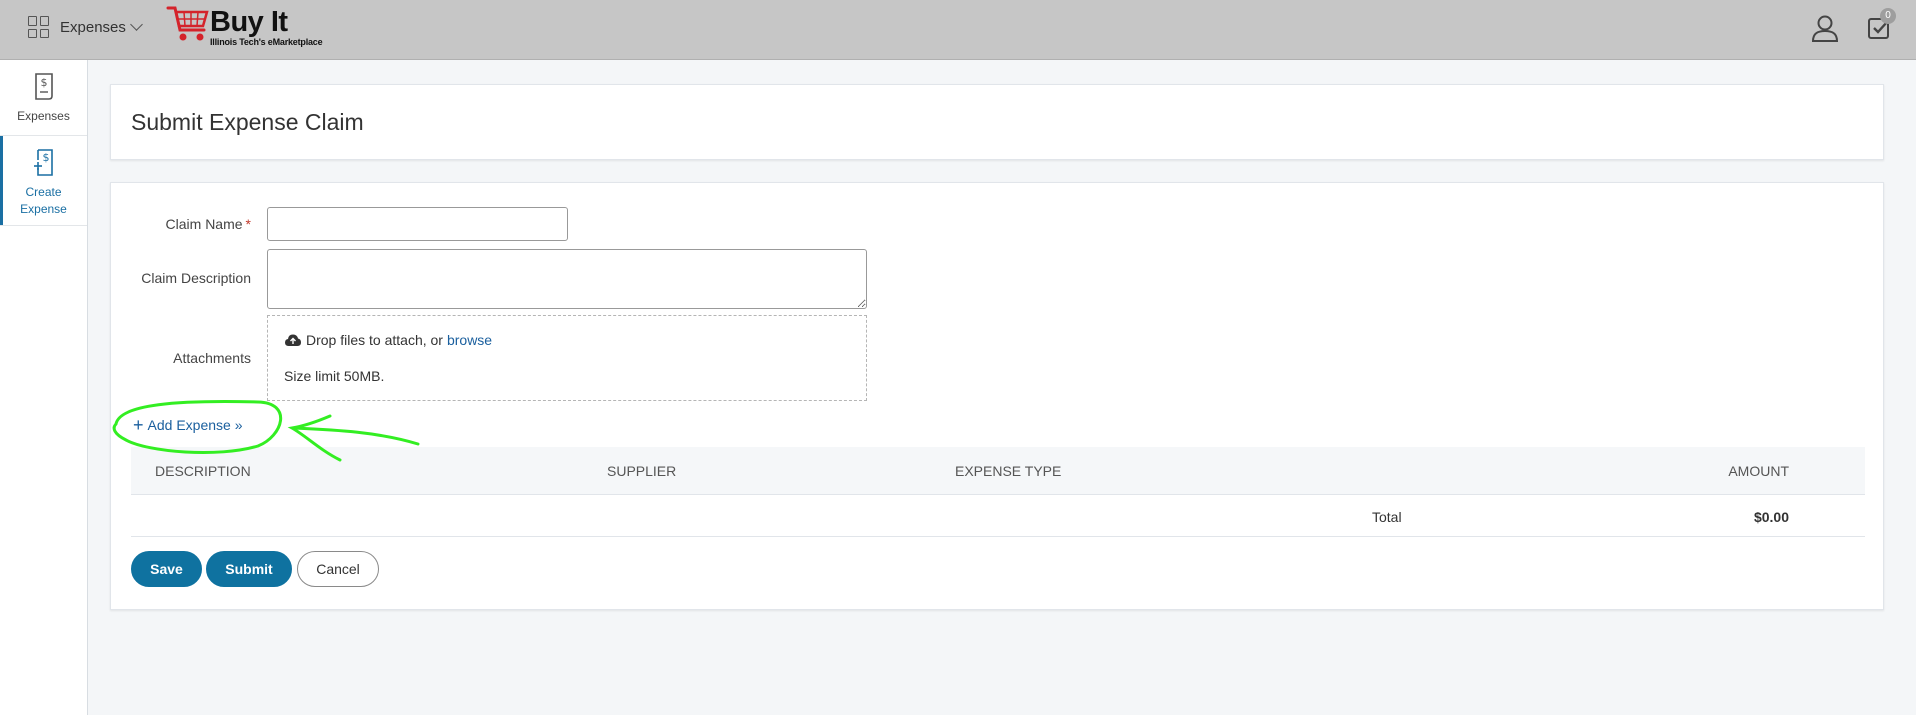 This screenshot has height=715, width=1916. Describe the element at coordinates (642, 471) in the screenshot. I see `column-header-supplier: SUPPLIER` at that location.